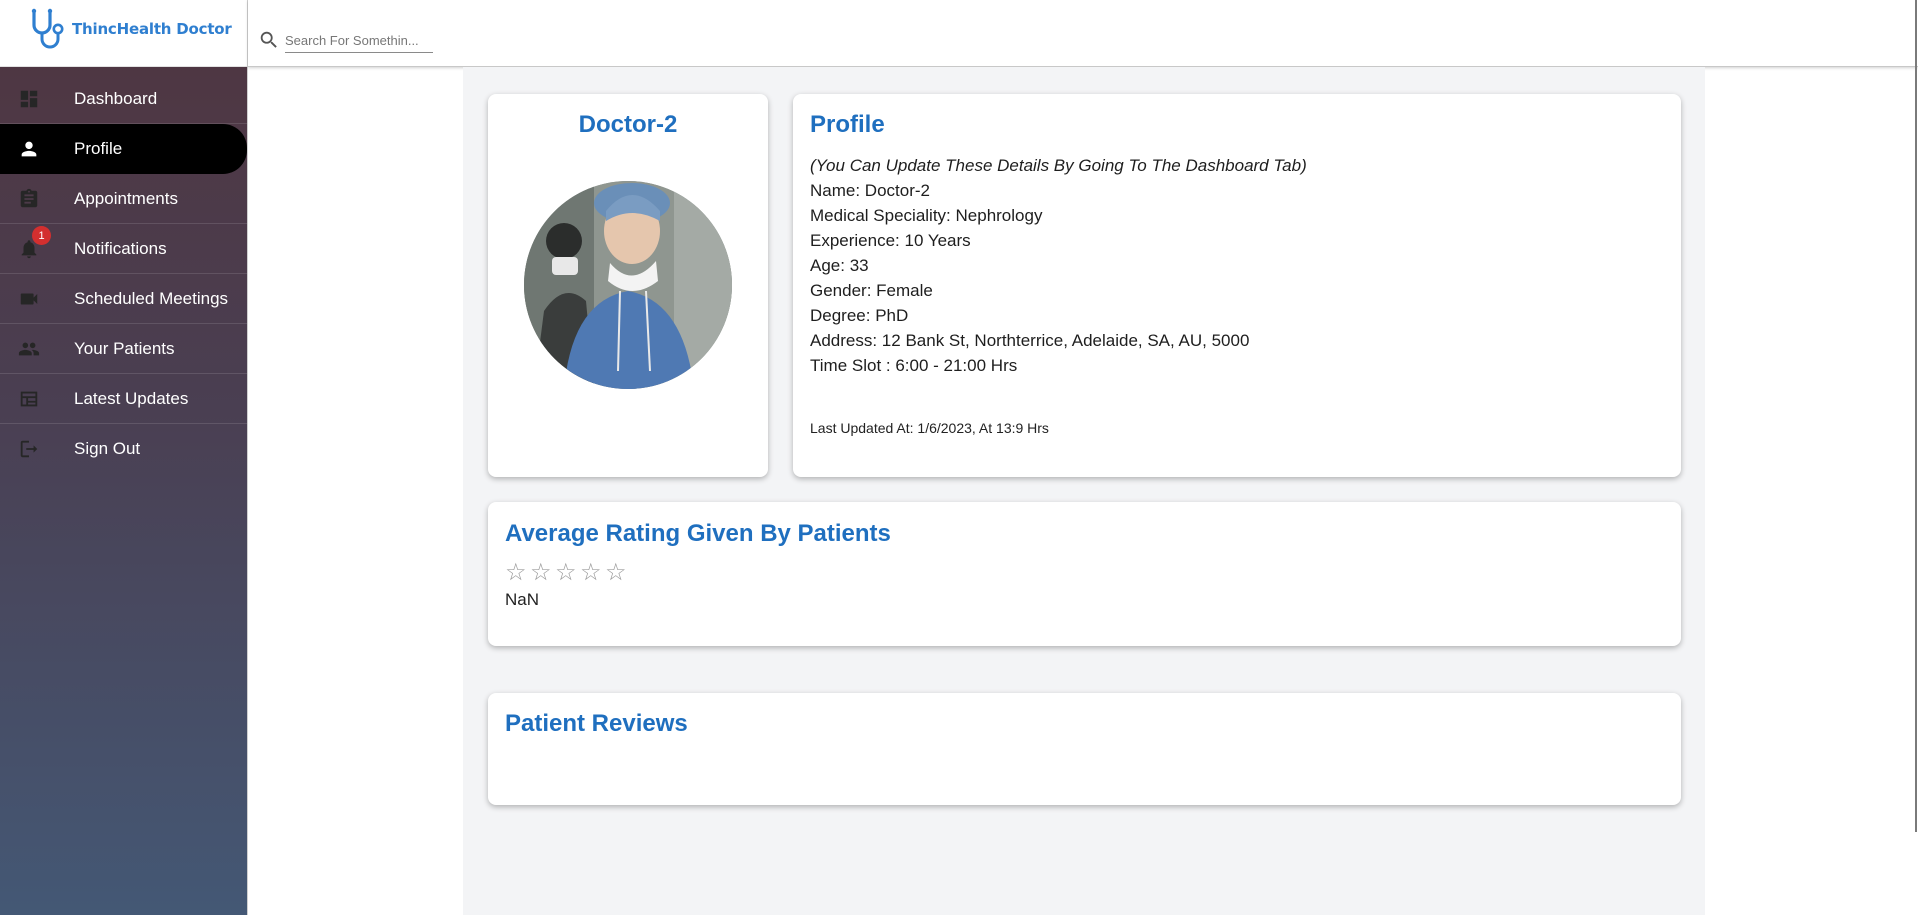 The image size is (1918, 915). What do you see at coordinates (116, 98) in the screenshot?
I see `sidebar-item-label: Dashboard` at bounding box center [116, 98].